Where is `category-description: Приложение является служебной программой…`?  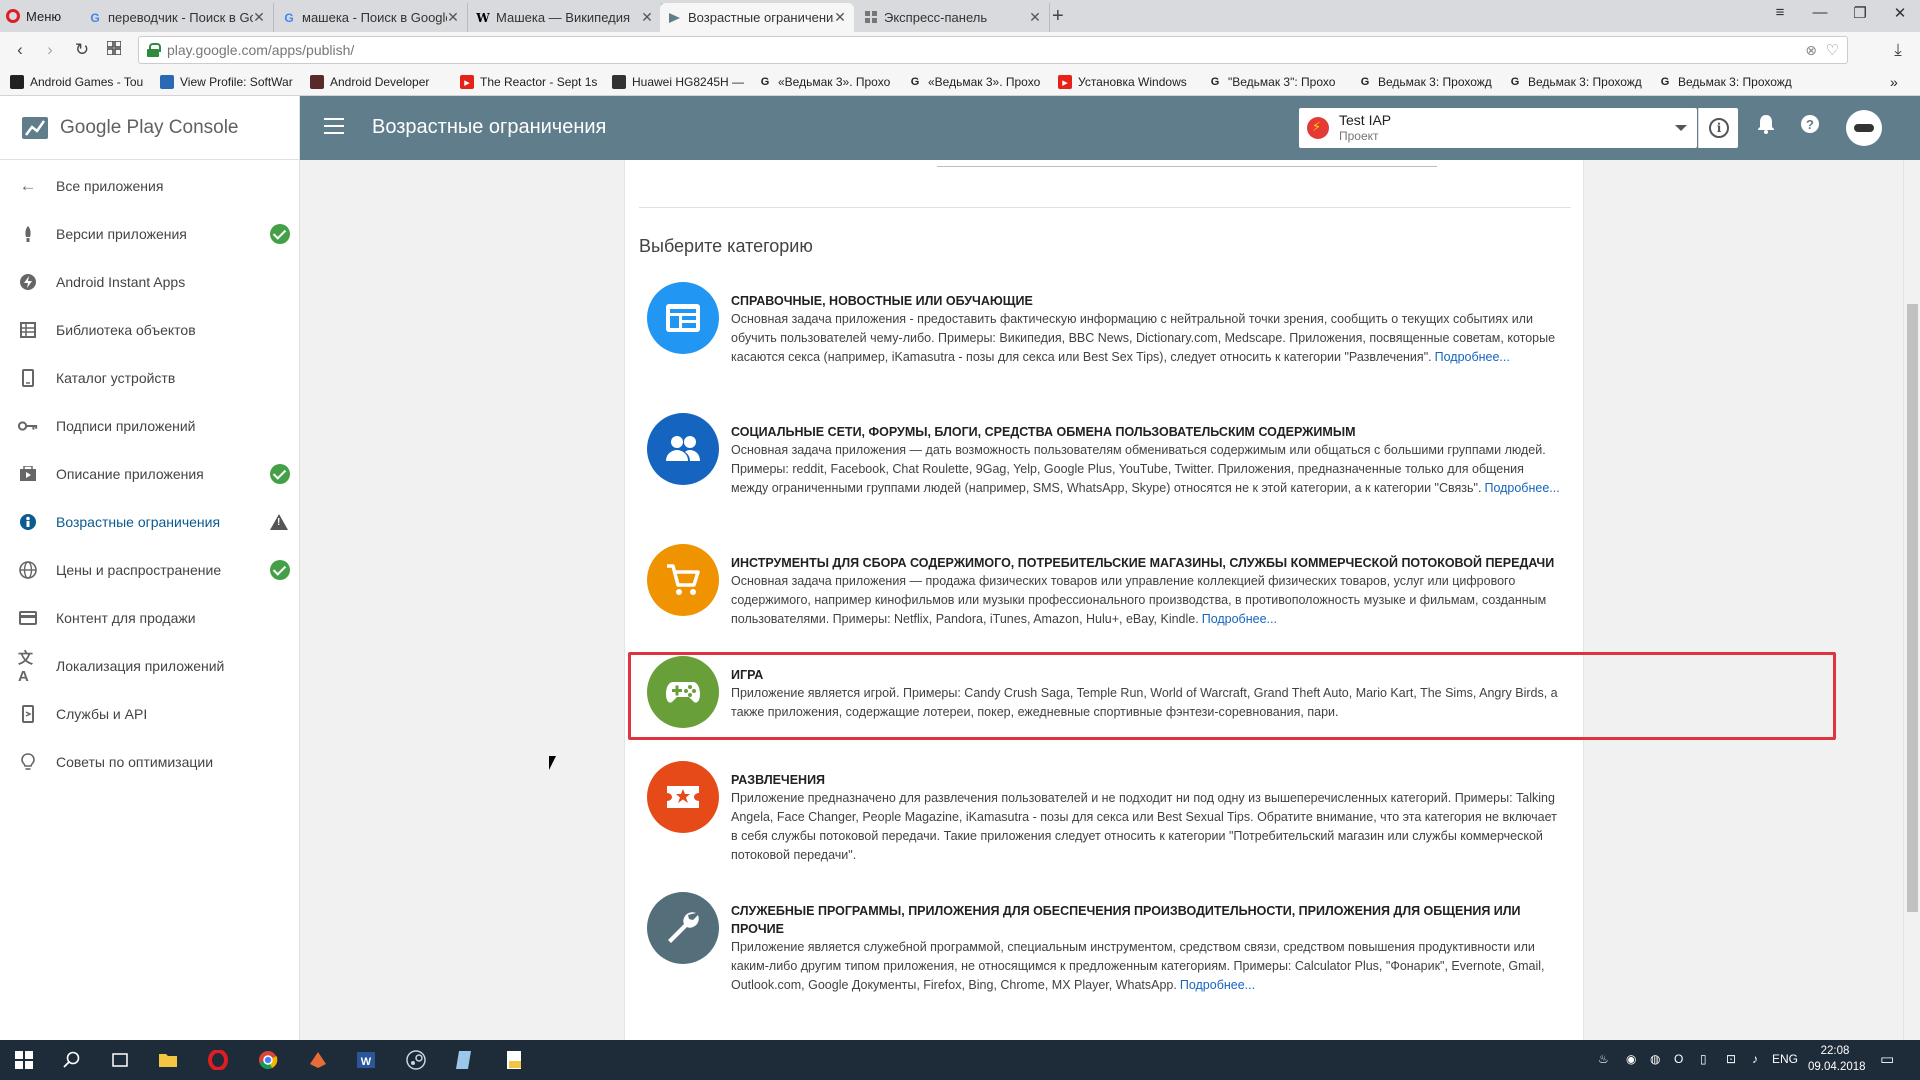
category-description: Приложение является служебной программой… is located at coordinates (1146, 966).